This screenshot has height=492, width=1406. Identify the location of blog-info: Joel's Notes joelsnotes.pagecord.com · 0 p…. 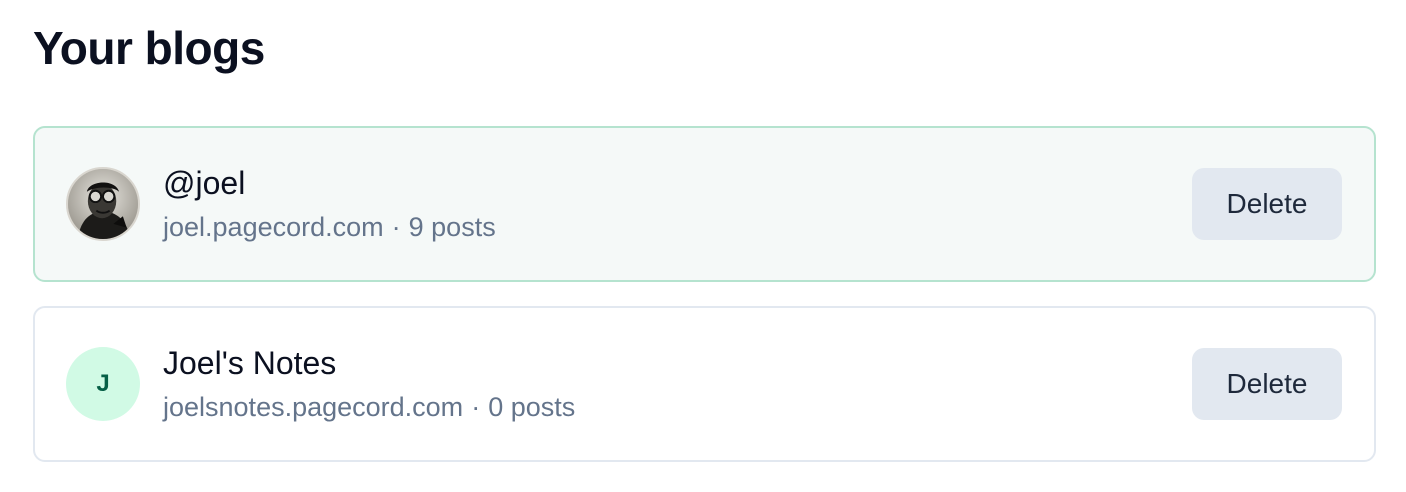
(677, 384).